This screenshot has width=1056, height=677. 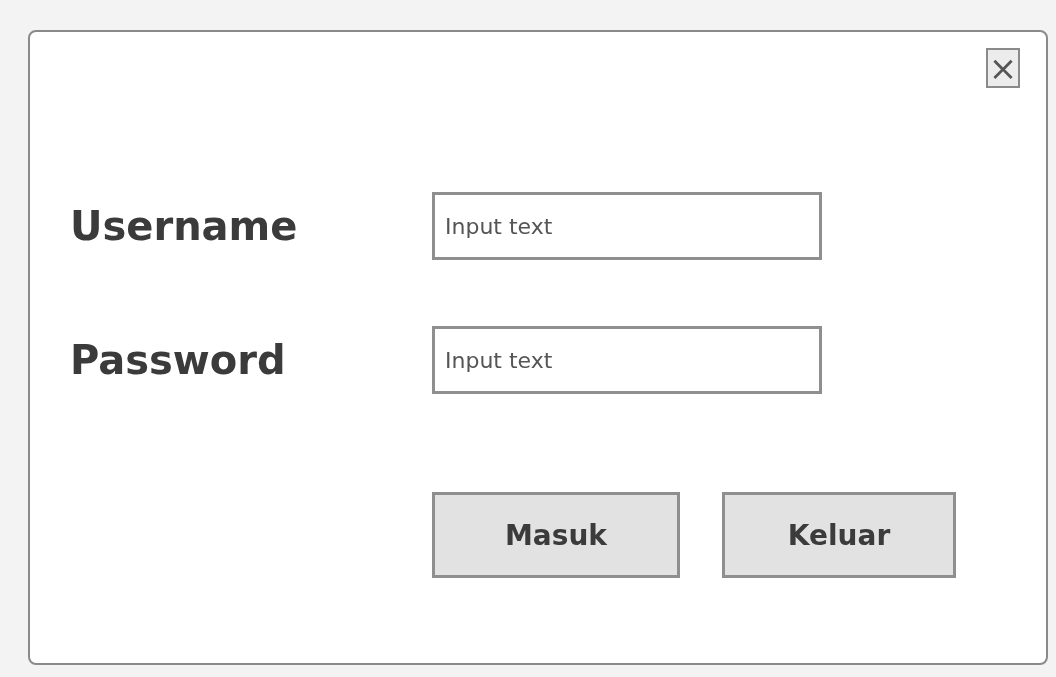 I want to click on field-label: Username, so click(x=184, y=226).